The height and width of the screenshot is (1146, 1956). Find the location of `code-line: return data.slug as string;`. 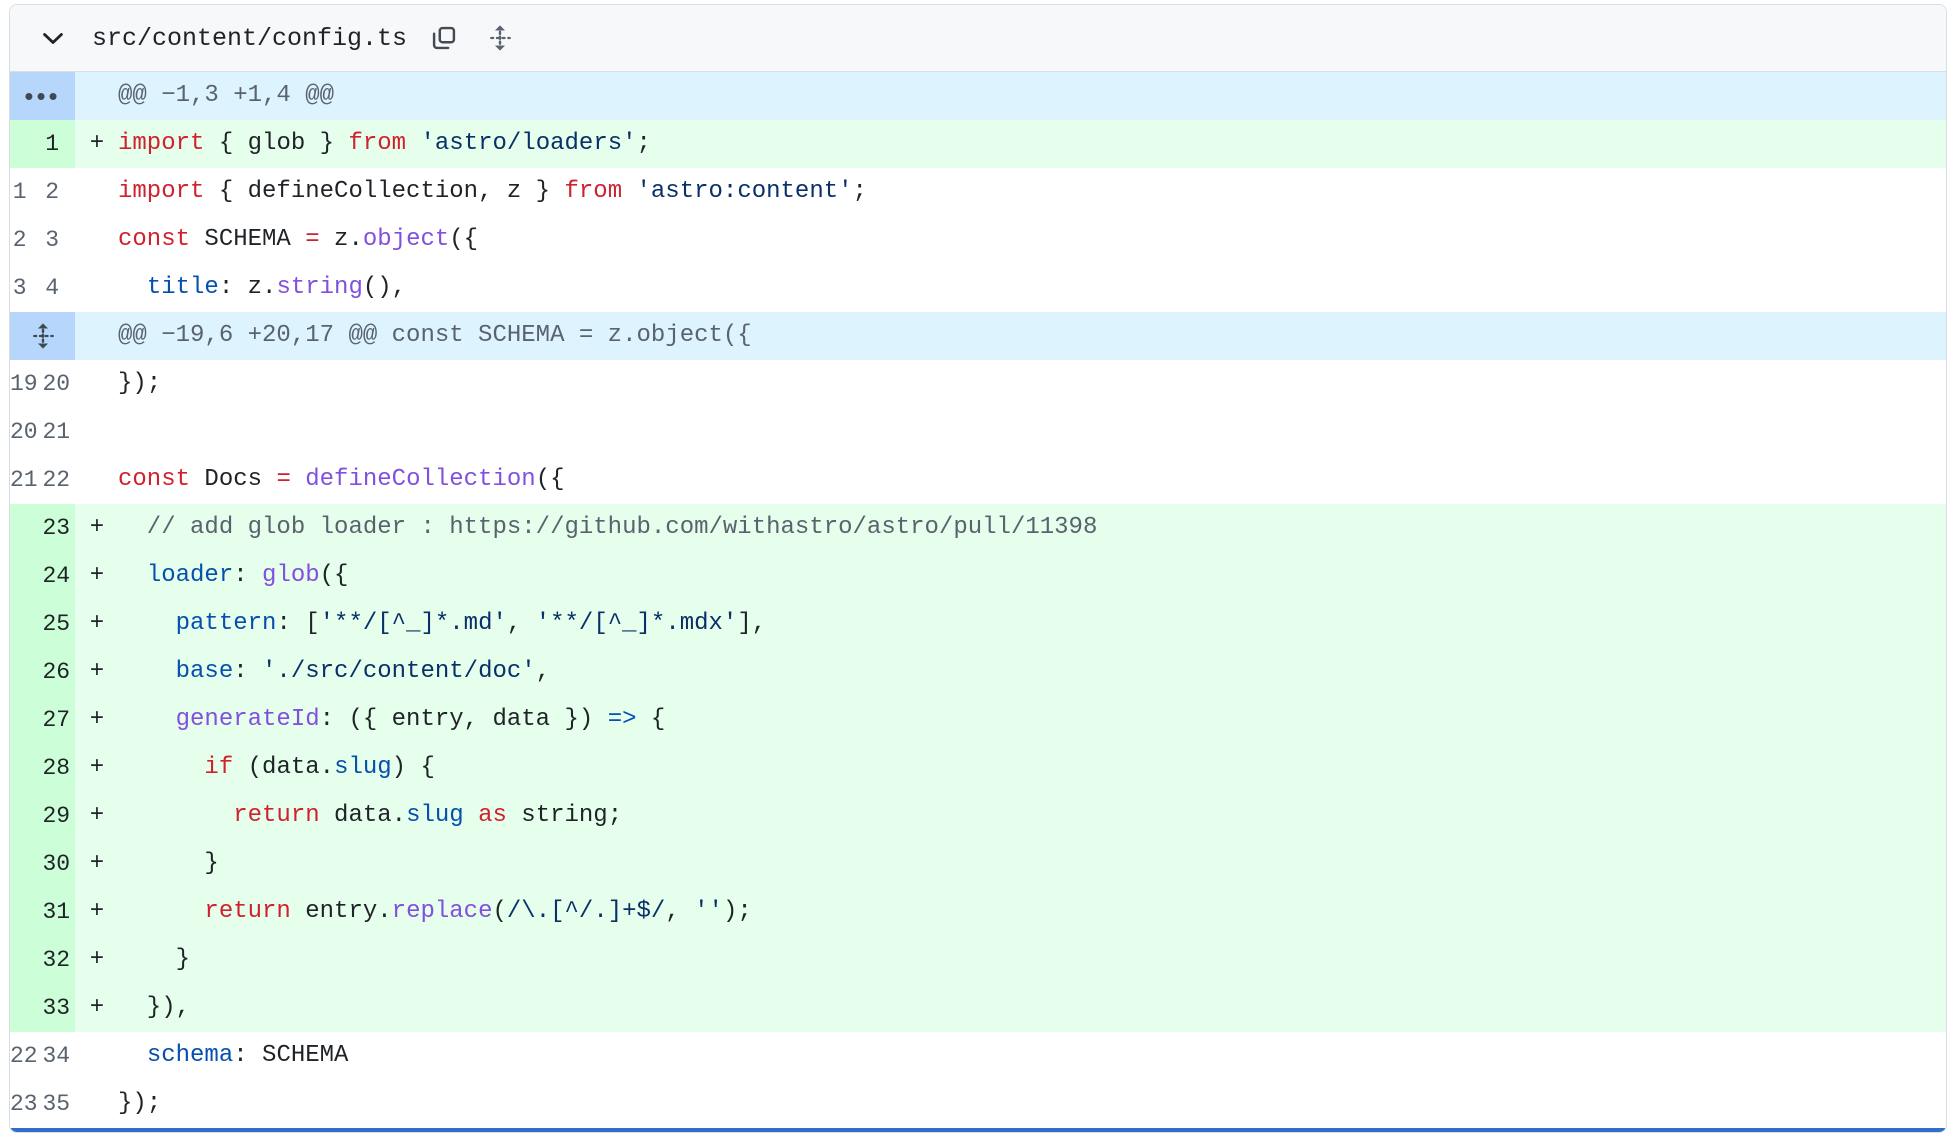

code-line: return data.slug as string; is located at coordinates (1030, 816).